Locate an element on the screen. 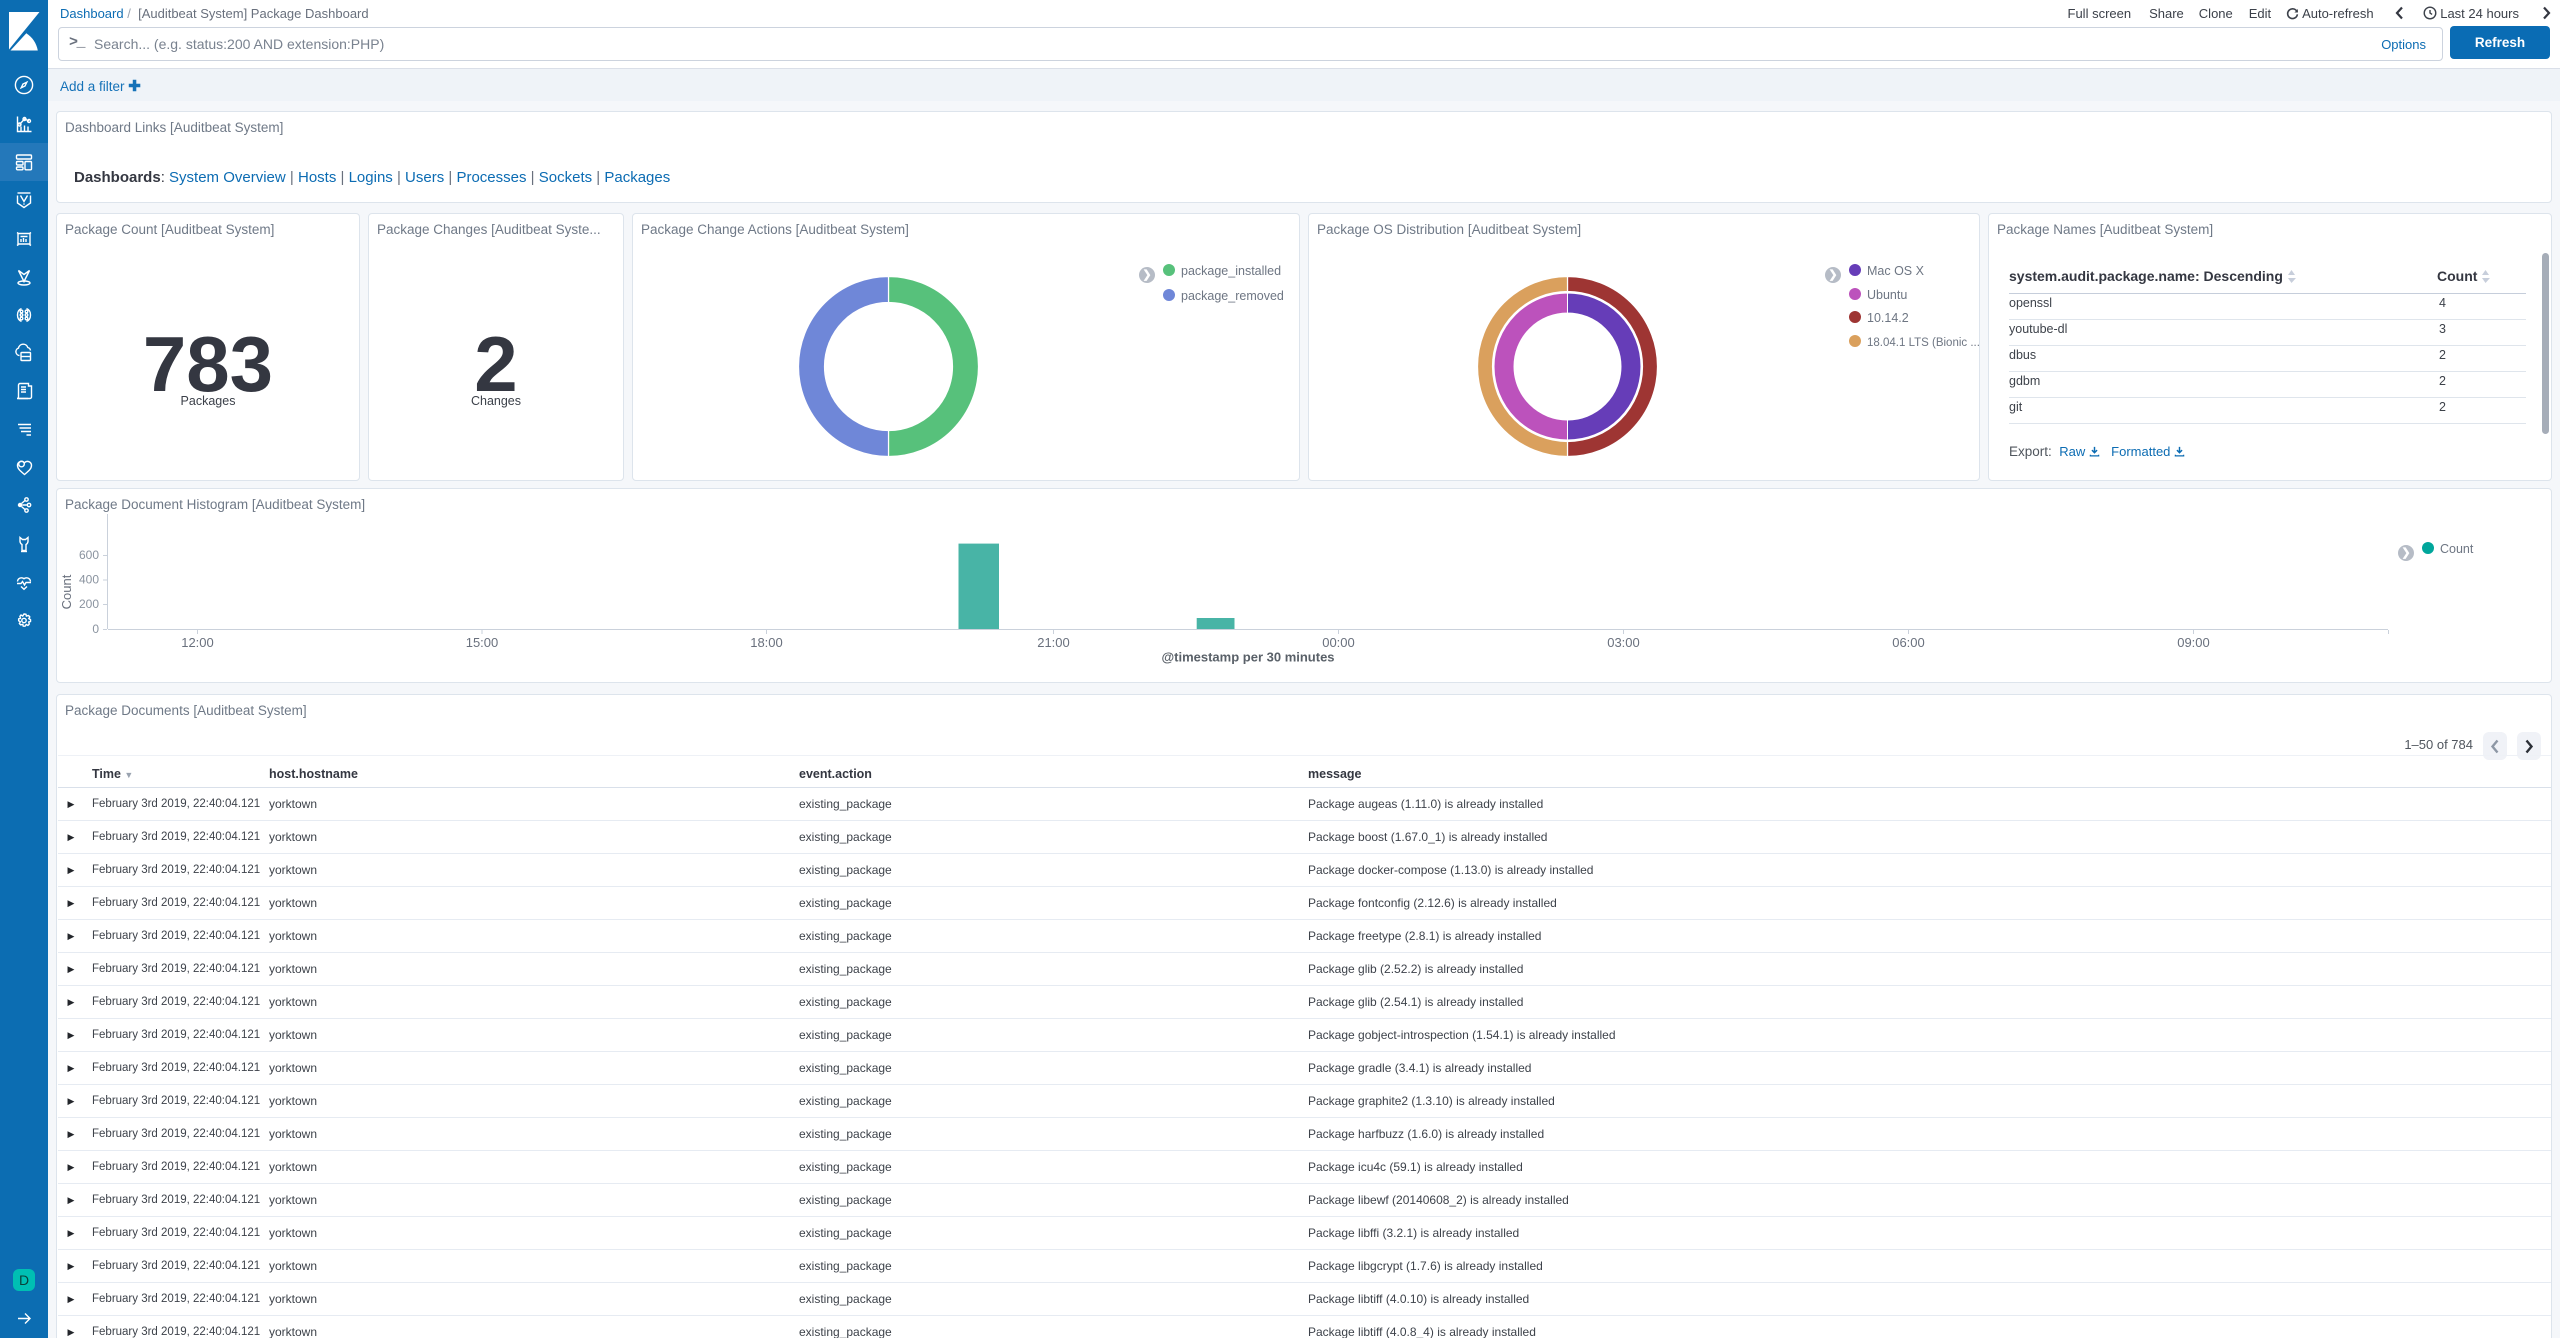 This screenshot has width=2560, height=1338. svg-text: 400 is located at coordinates (89, 580).